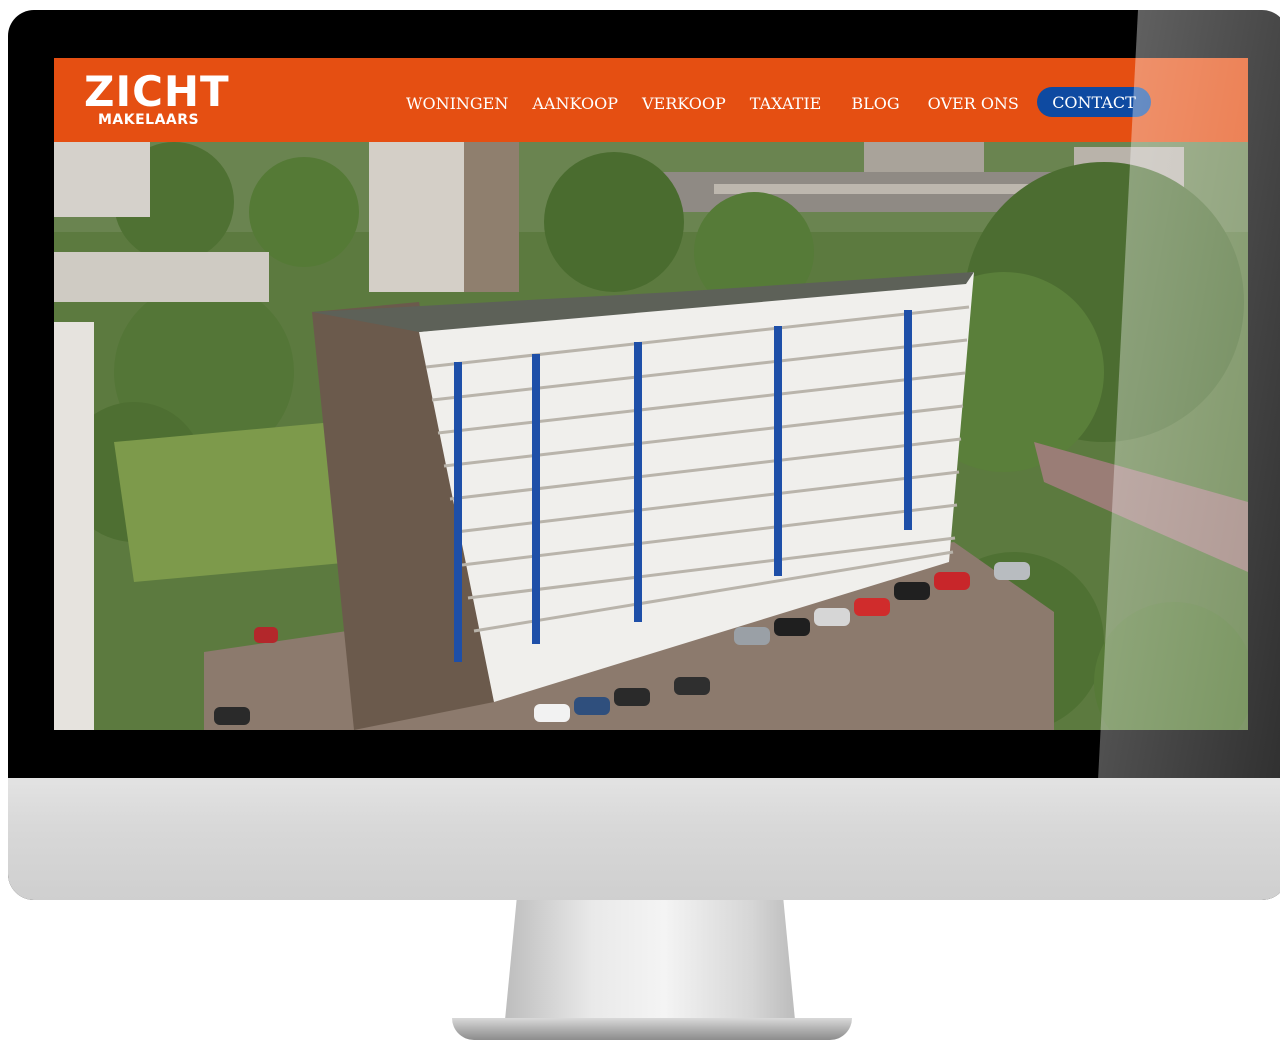 Image resolution: width=1280 pixels, height=1047 pixels. I want to click on nav-item-woningen: WONINGEN, so click(457, 103).